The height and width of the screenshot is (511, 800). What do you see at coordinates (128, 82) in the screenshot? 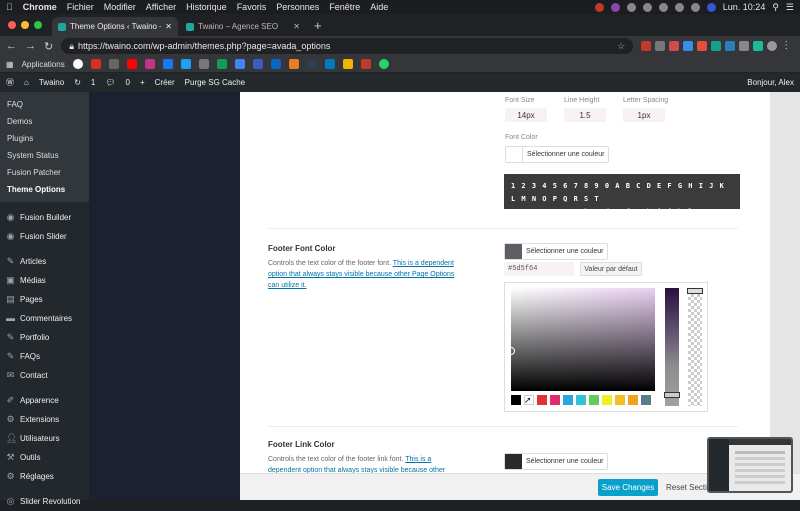
I see `comments-count: 0` at bounding box center [128, 82].